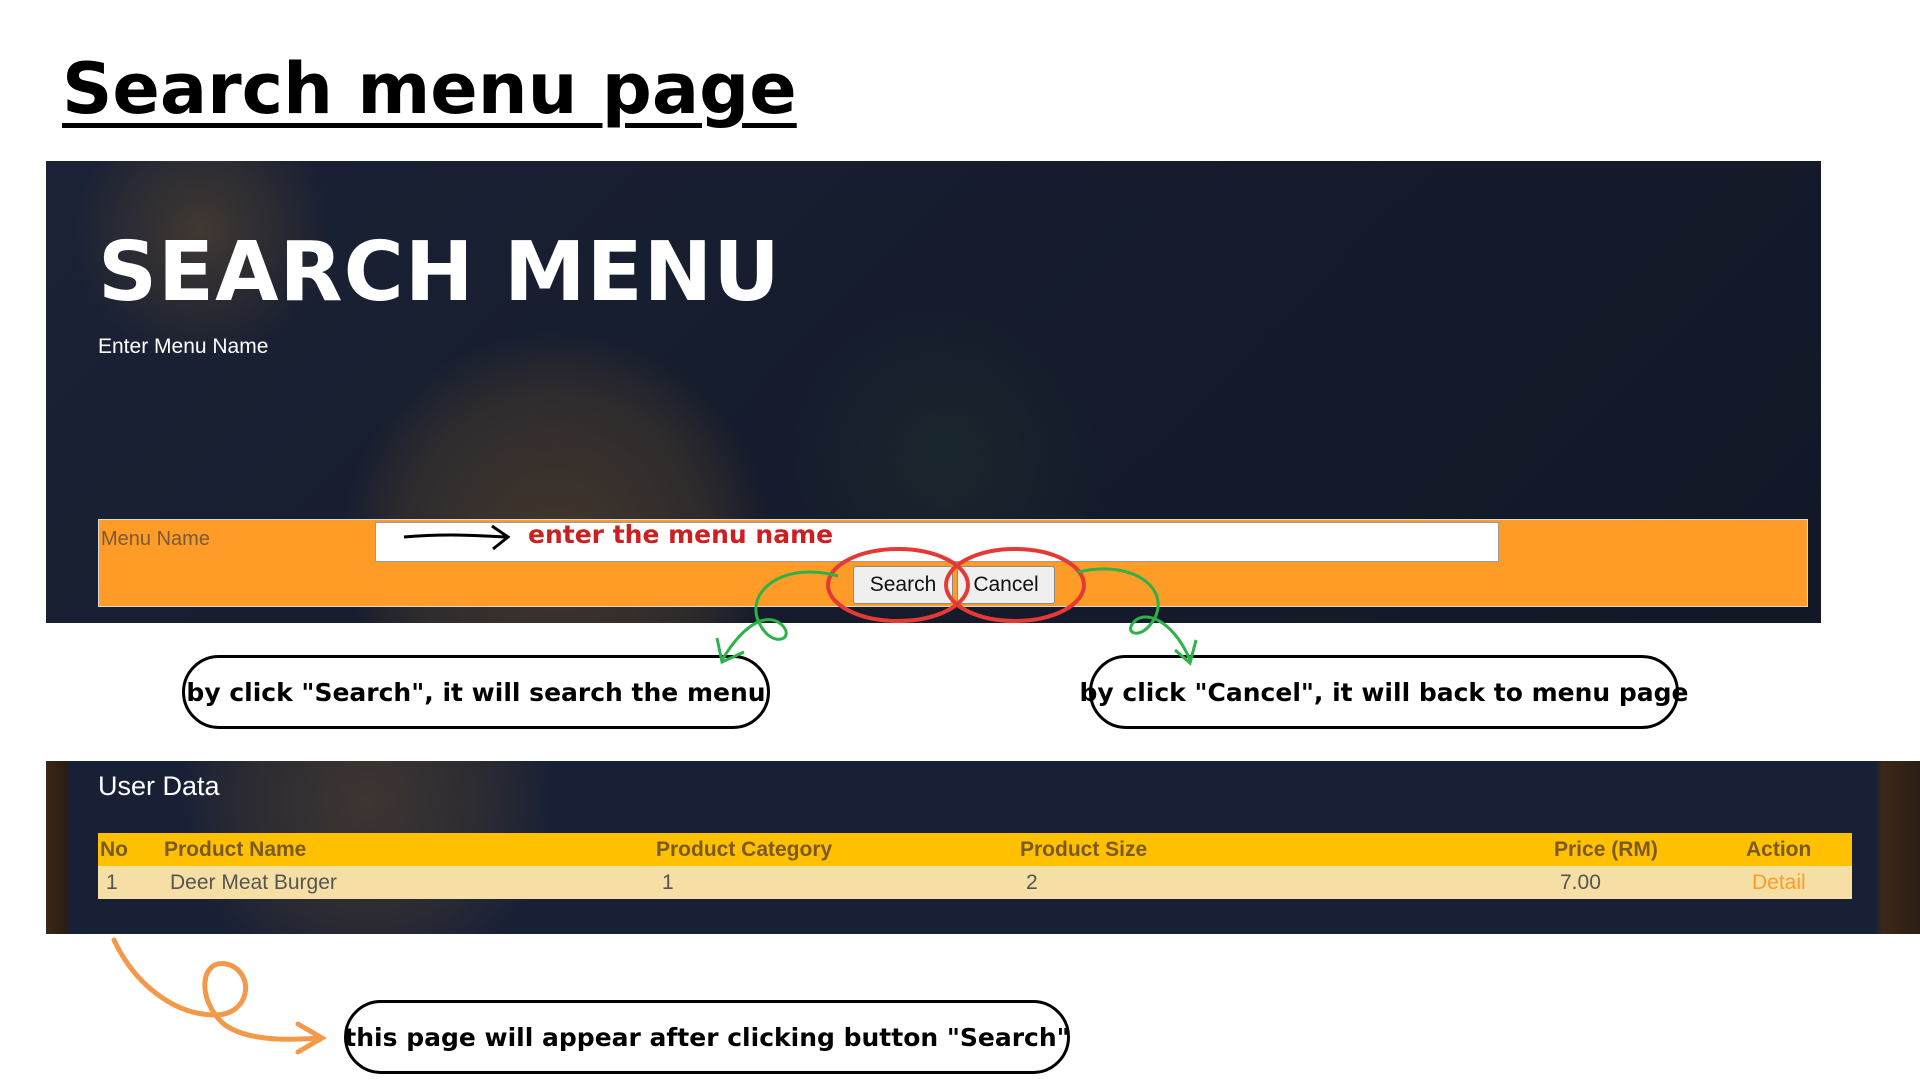 The width and height of the screenshot is (1920, 1080). What do you see at coordinates (439, 272) in the screenshot?
I see `page-heading: SEARCH MENU` at bounding box center [439, 272].